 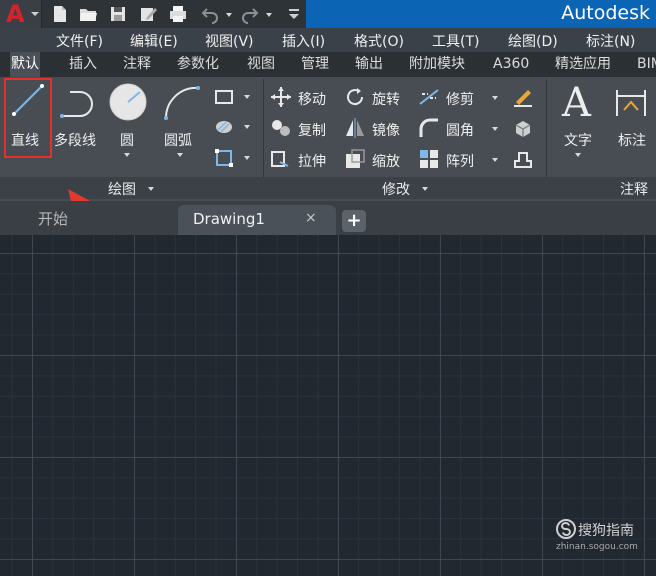 I want to click on offset-icon, so click(x=523, y=159).